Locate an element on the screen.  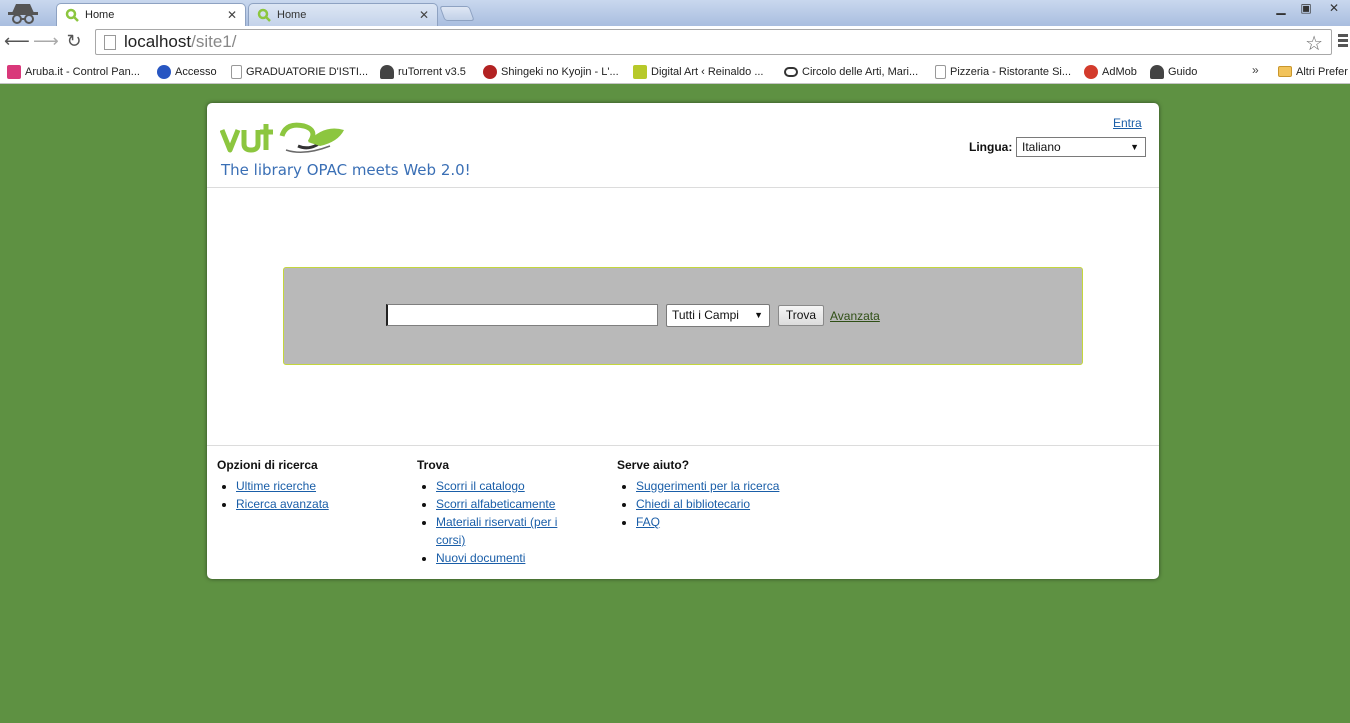
language-label: Lingua: is located at coordinates (991, 147).